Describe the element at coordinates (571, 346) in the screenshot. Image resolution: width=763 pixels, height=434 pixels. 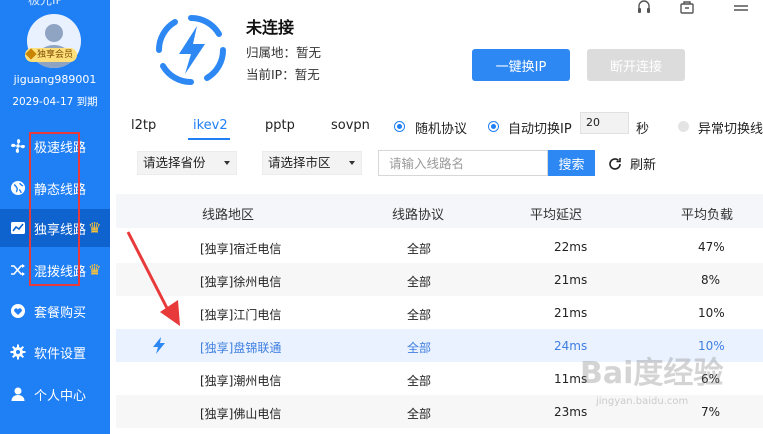
I see `cell-latency: 24ms` at that location.